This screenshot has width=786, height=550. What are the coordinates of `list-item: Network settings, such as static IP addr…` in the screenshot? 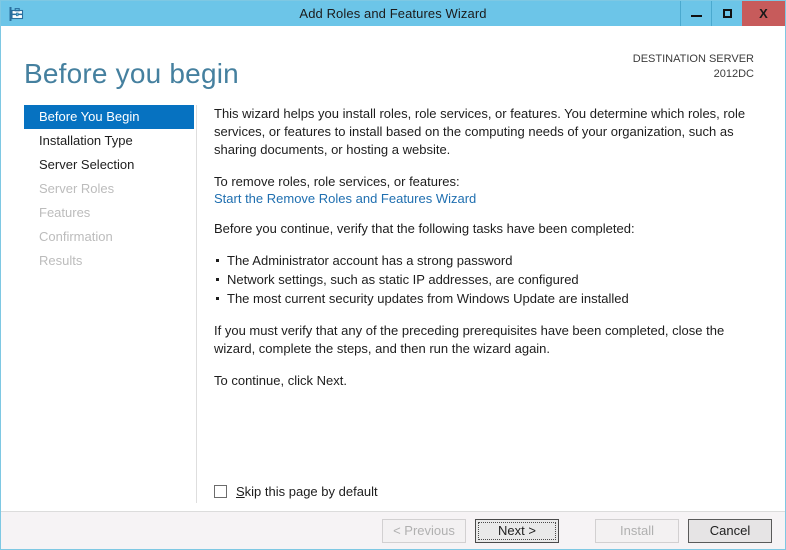 It's located at (488, 280).